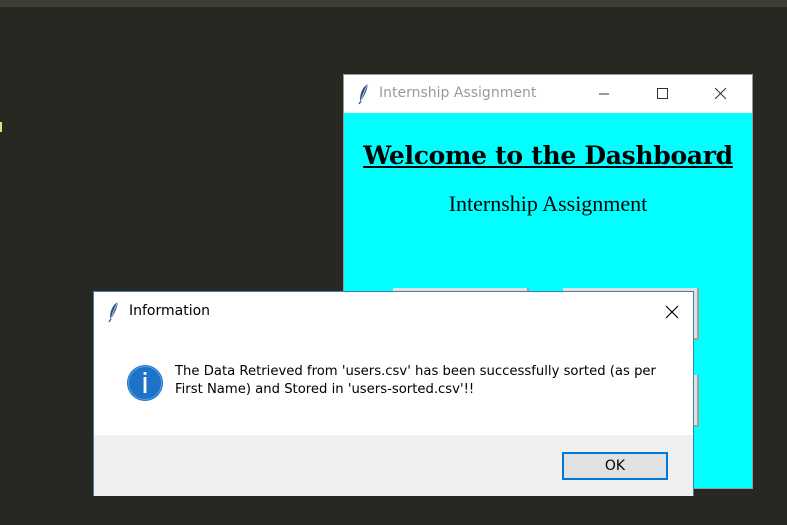 This screenshot has width=787, height=525. What do you see at coordinates (548, 155) in the screenshot?
I see `dashboard-heading: Welcome to the Dashboard` at bounding box center [548, 155].